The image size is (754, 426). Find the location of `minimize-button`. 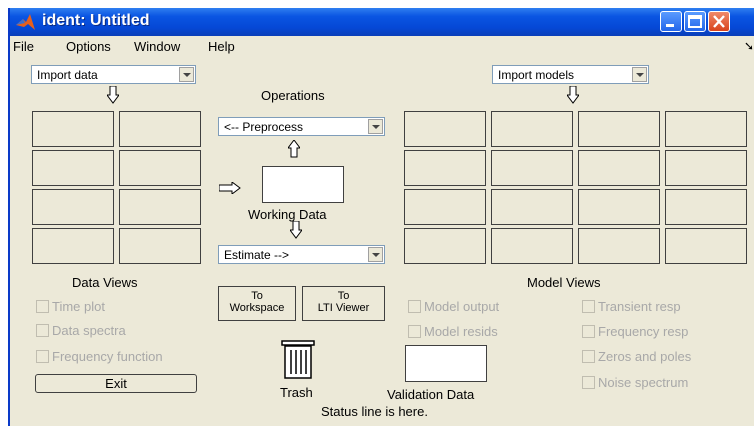

minimize-button is located at coordinates (671, 21).